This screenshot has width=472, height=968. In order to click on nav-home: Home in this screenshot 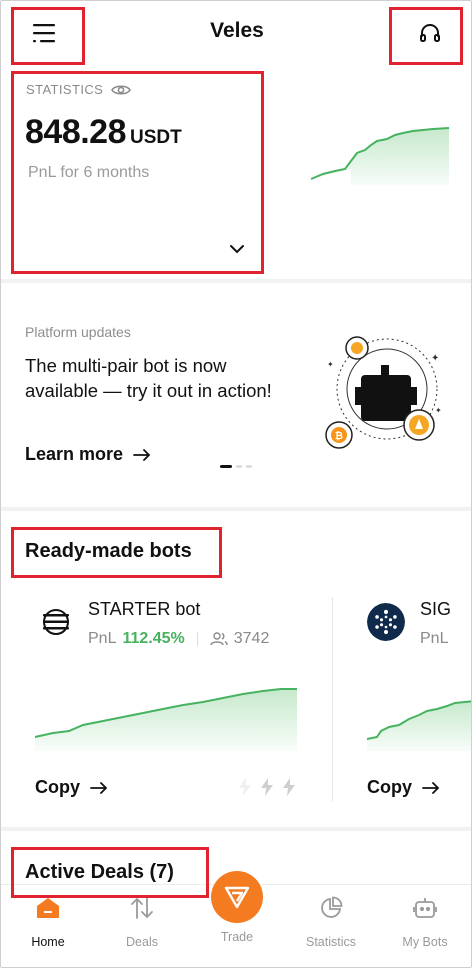, I will do `click(48, 921)`.